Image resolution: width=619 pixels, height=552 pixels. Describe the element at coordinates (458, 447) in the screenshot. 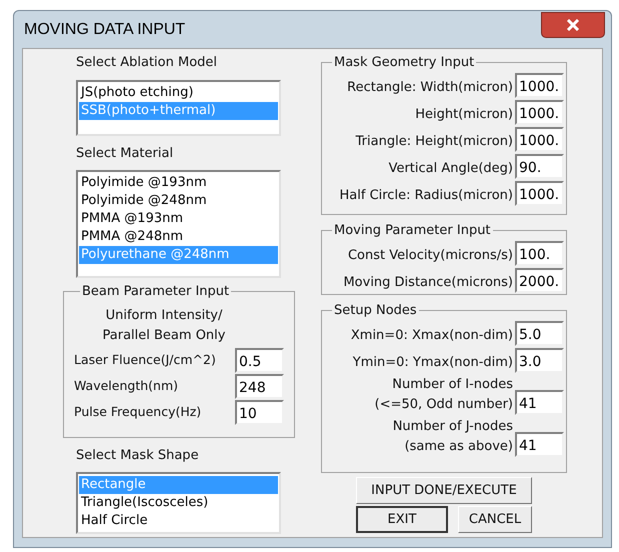

I see `field-label: (same as above)` at that location.